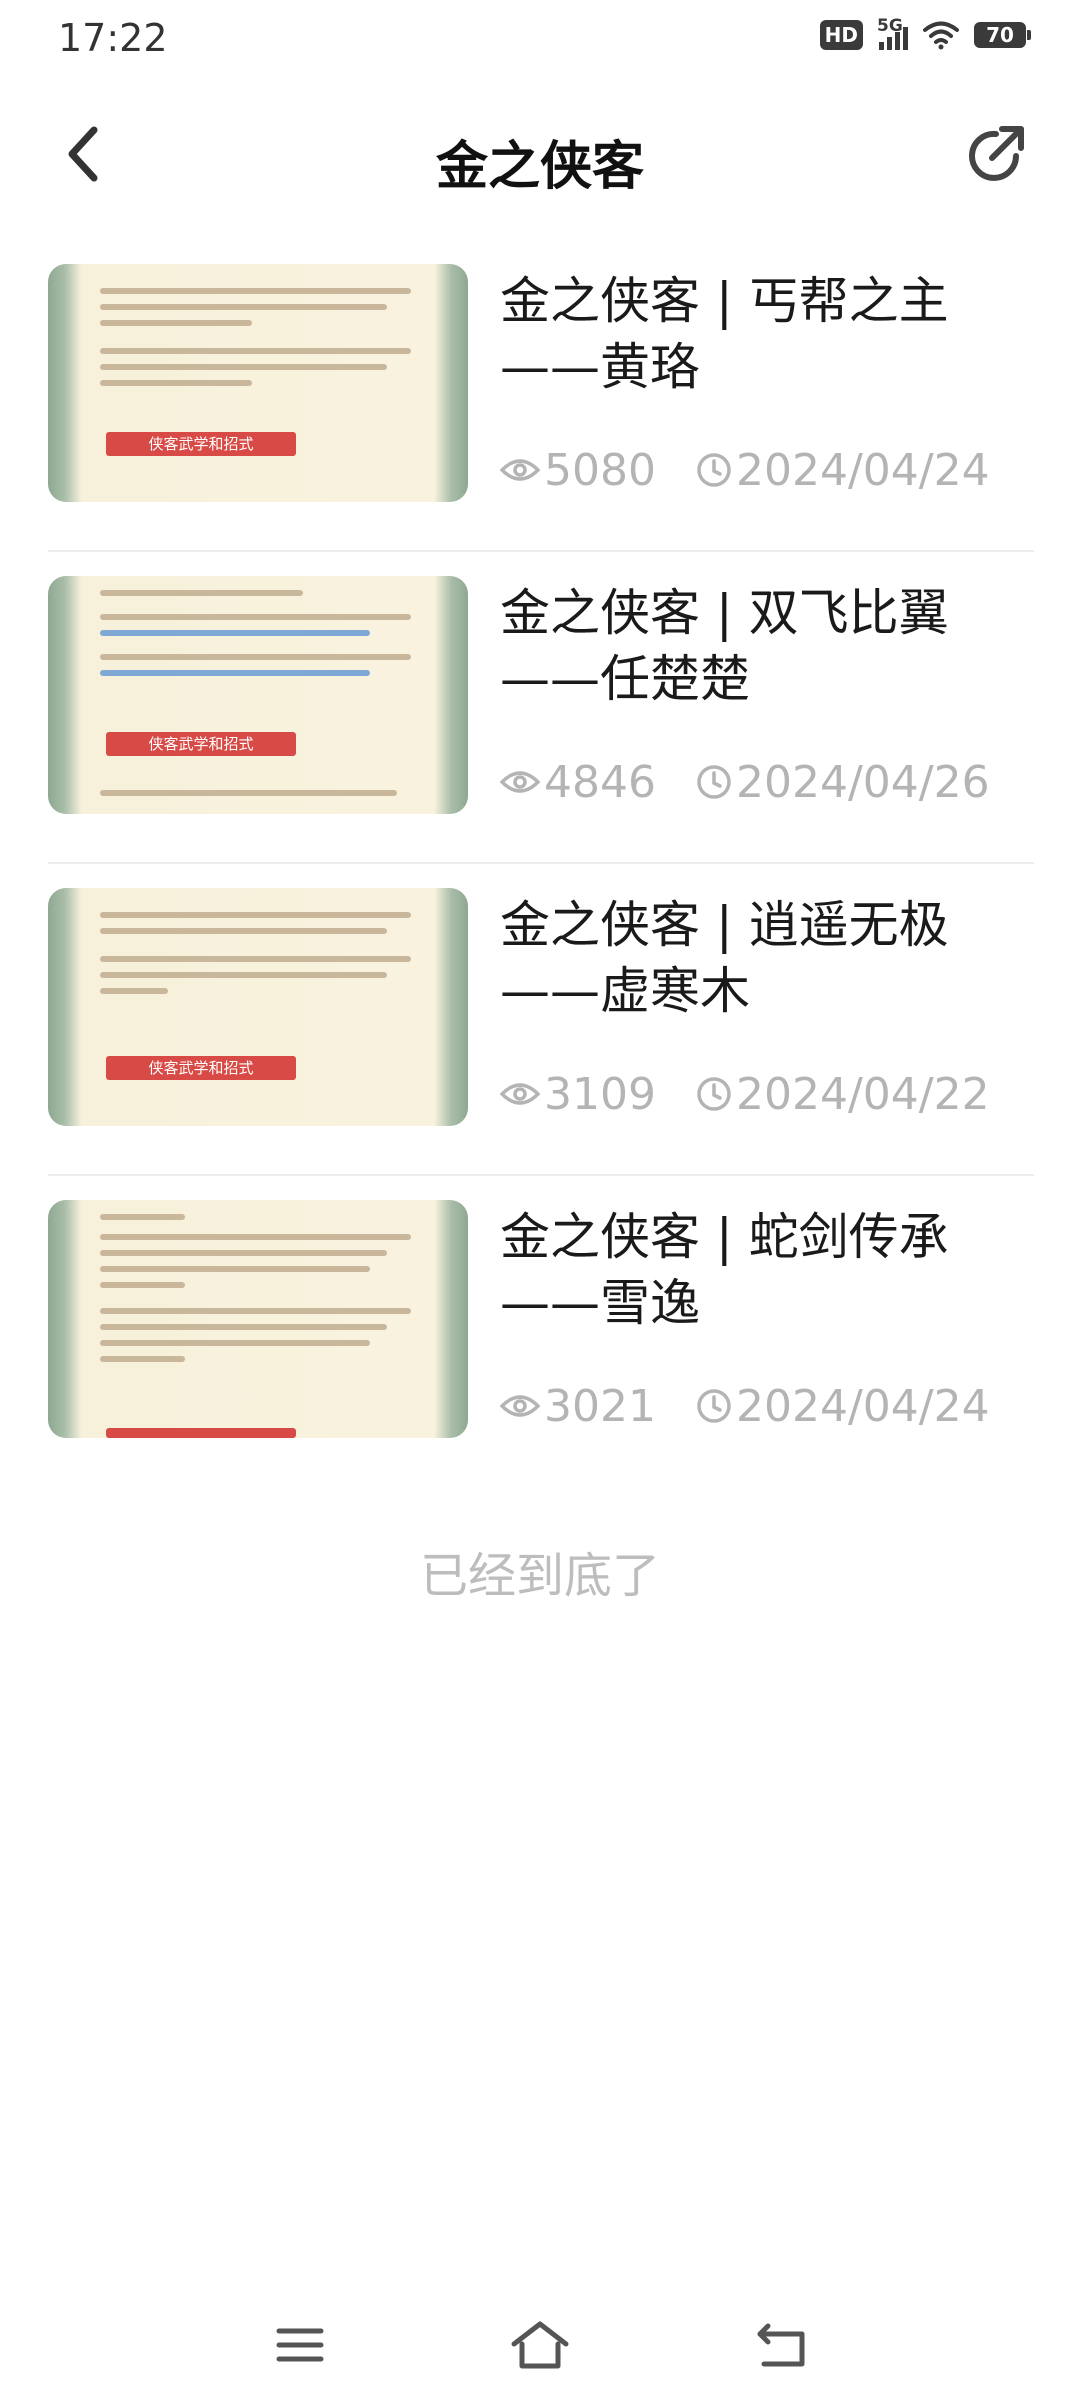 This screenshot has height=2400, width=1080. I want to click on article-title: 金之侠客 | 丐帮之主 ——黄珞, so click(724, 334).